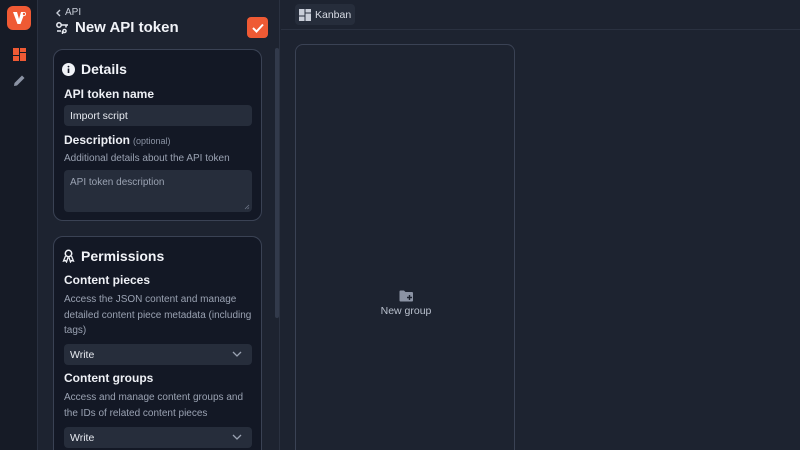 This screenshot has height=450, width=800. What do you see at coordinates (305, 14) in the screenshot?
I see `kanban-icon` at bounding box center [305, 14].